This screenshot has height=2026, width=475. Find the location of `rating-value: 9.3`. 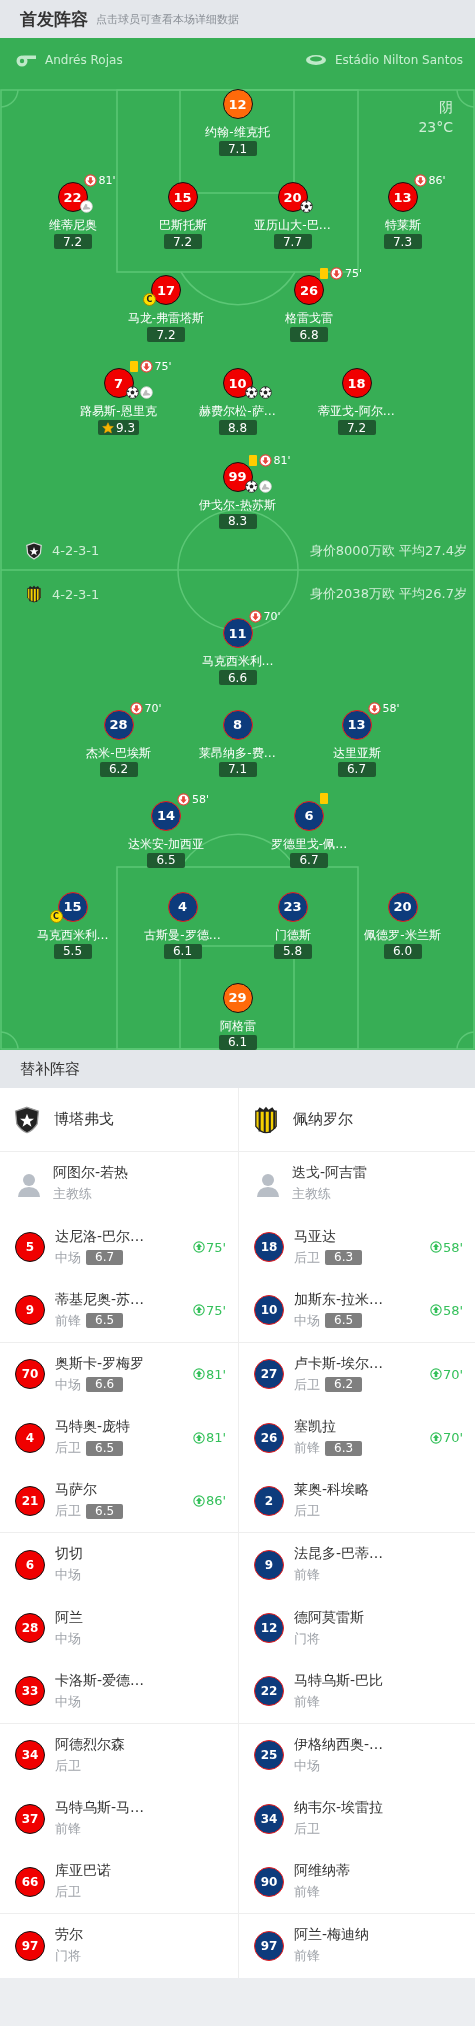

rating-value: 9.3 is located at coordinates (125, 427).